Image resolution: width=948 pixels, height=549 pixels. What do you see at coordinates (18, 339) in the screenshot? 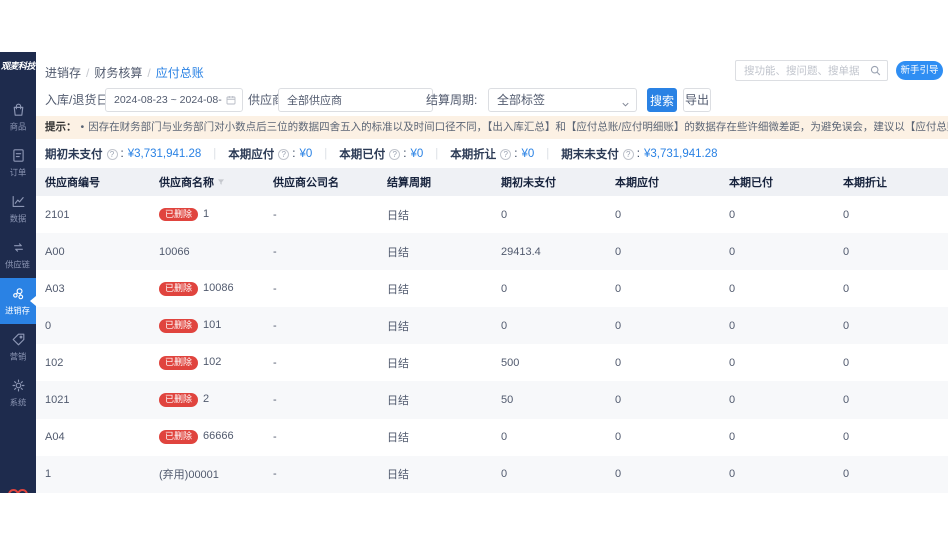
I see `tag-icon` at bounding box center [18, 339].